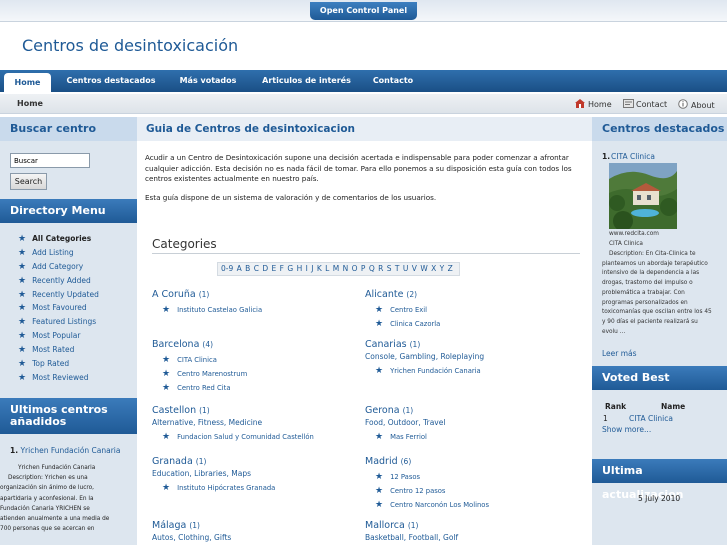  What do you see at coordinates (257, 294) in the screenshot?
I see `category-title: A Coruña (1)` at bounding box center [257, 294].